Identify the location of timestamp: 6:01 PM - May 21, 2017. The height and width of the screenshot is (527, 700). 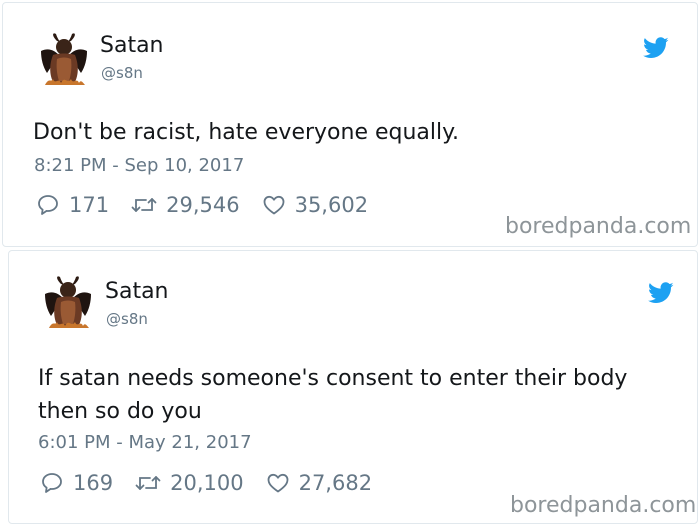
(145, 442).